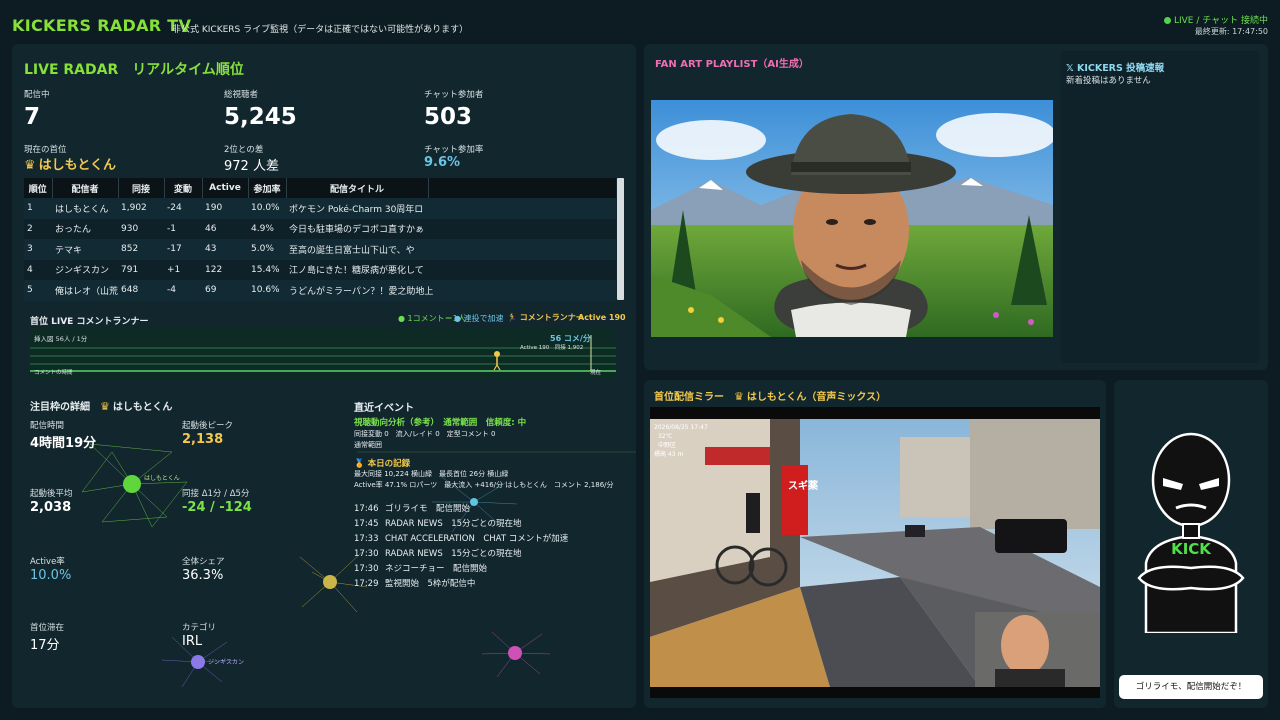 The width and height of the screenshot is (1280, 720). I want to click on runner-legend-active: Active 190, so click(602, 317).